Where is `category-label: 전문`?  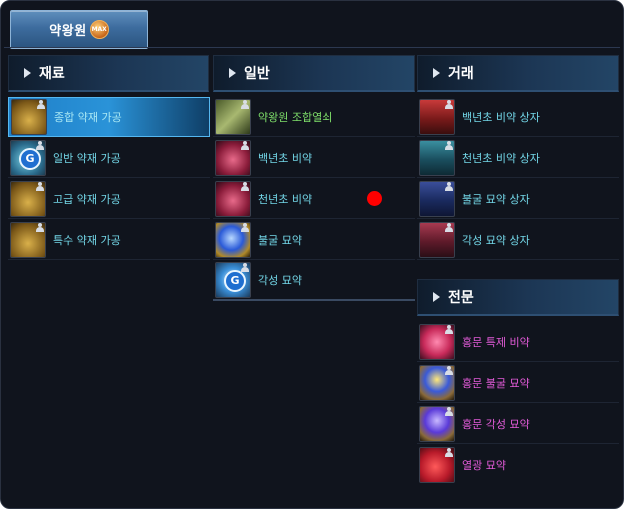 category-label: 전문 is located at coordinates (461, 298).